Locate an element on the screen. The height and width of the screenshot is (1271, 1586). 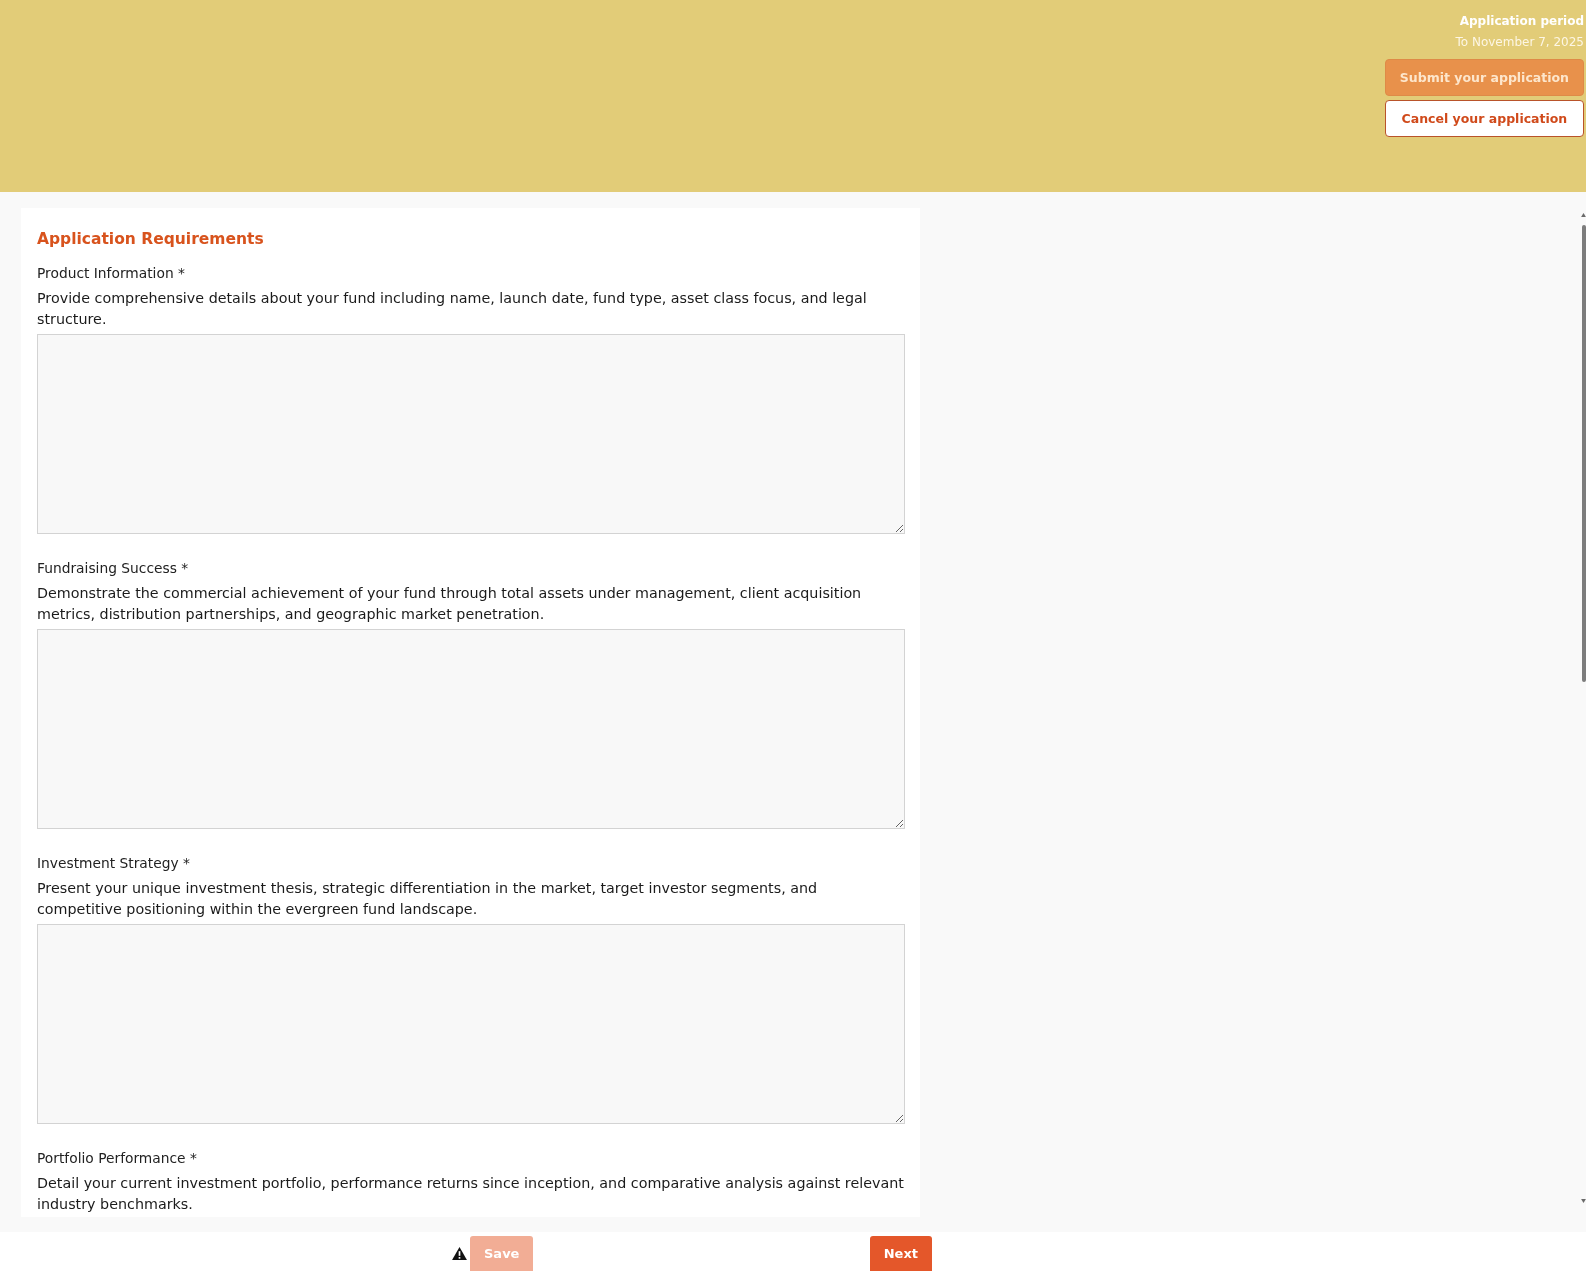
field-description: Present your unique investment thesis, strategic differentiation in the market, target investor segments, and competitive positioning within the evergreen fund landscape. is located at coordinates (428, 899).